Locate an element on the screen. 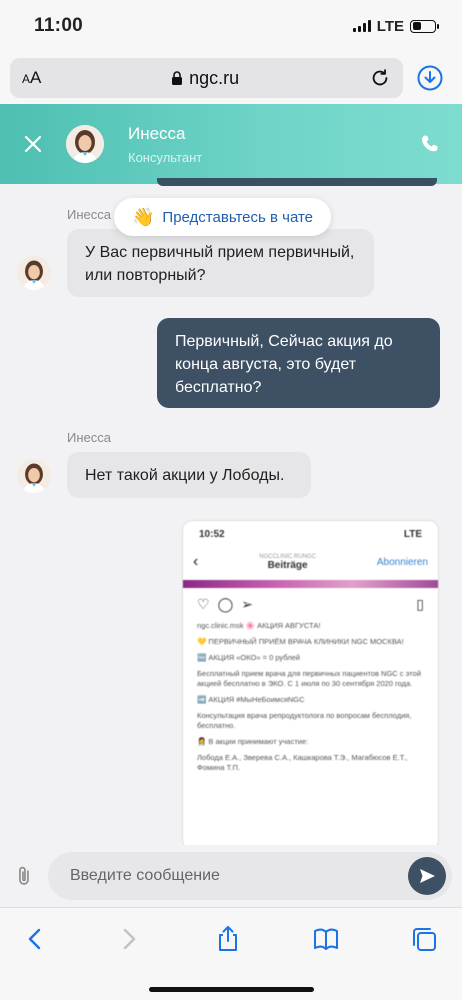  address-bar: AAAA ngc.ru is located at coordinates (206, 78).